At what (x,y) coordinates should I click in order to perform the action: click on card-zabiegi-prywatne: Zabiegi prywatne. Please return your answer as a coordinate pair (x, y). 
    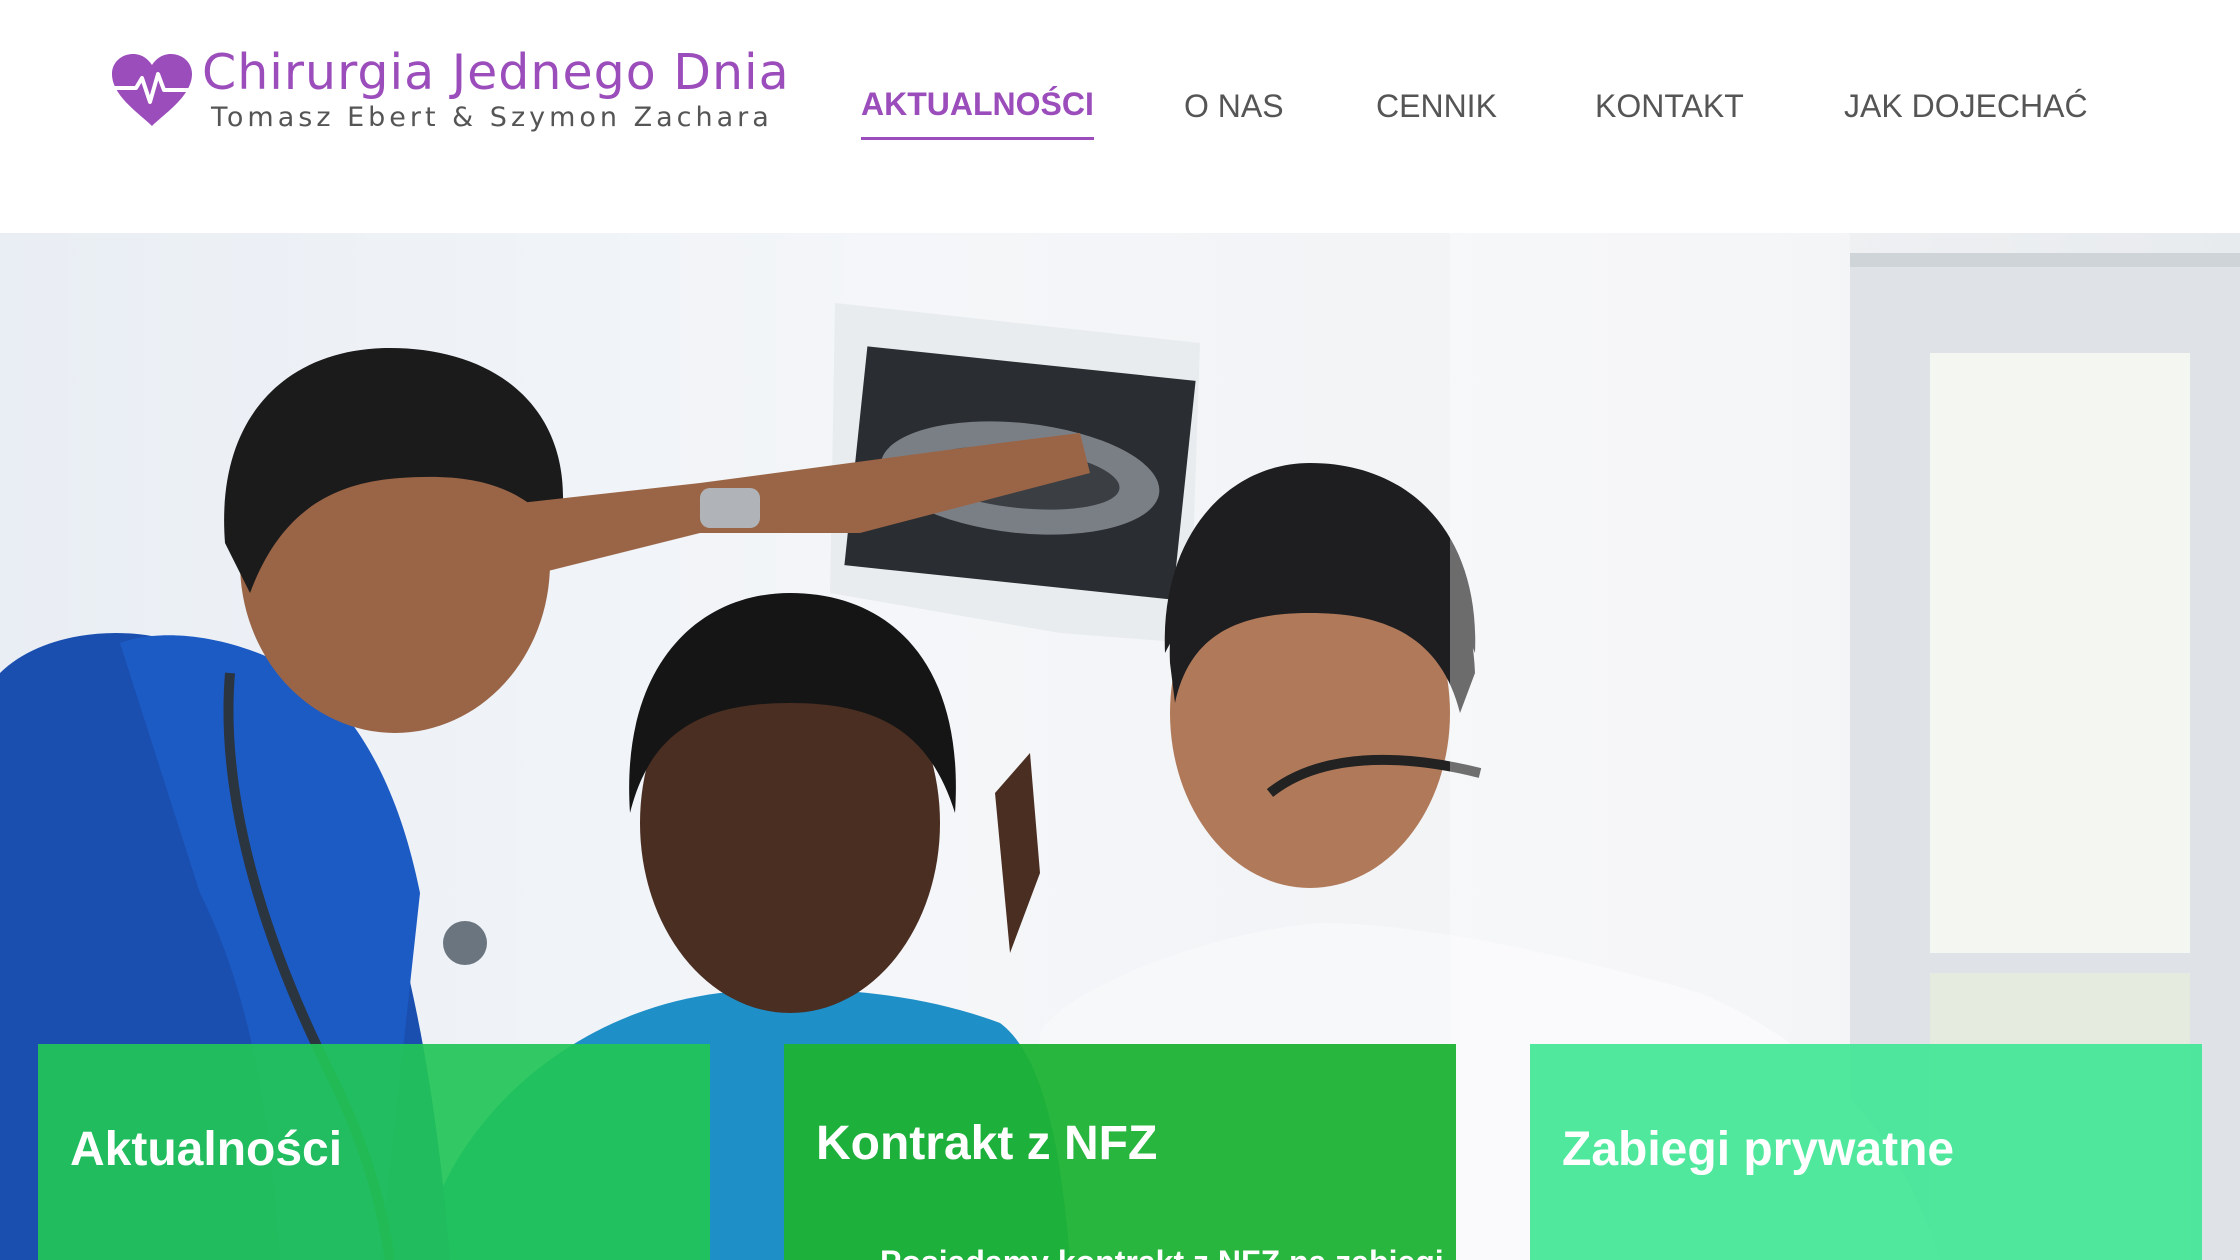
    Looking at the image, I should click on (1866, 1152).